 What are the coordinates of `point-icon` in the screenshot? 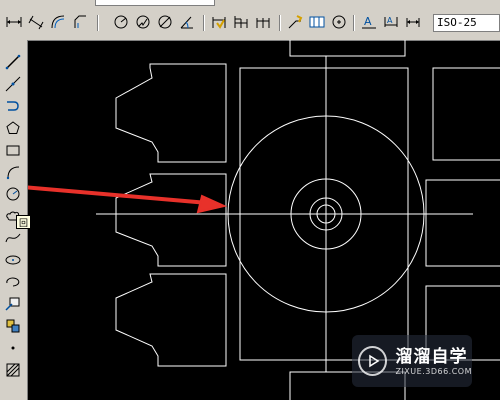 It's located at (13, 348).